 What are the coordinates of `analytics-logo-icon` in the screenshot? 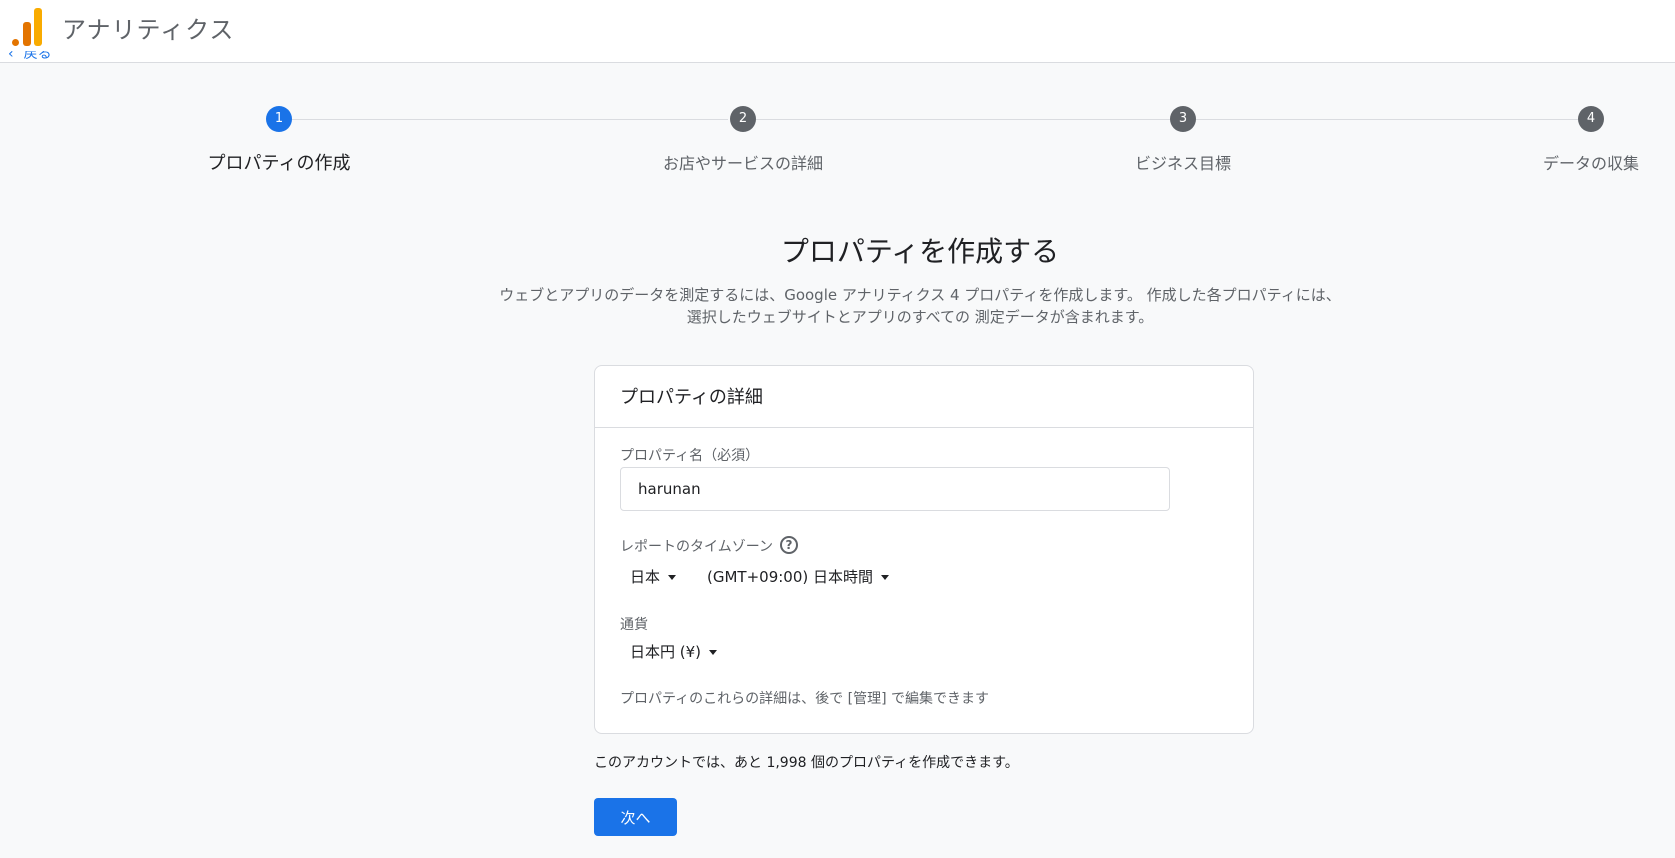 It's located at (27, 27).